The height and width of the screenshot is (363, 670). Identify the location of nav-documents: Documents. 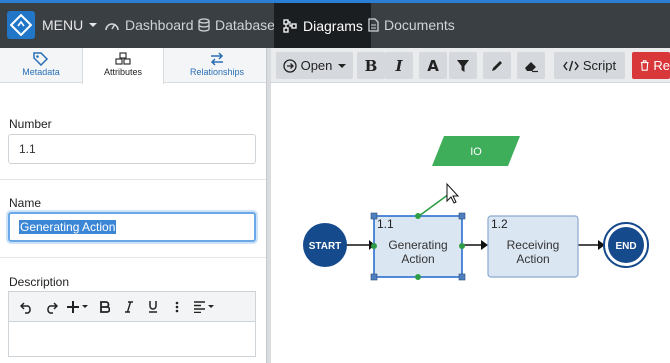
(411, 25).